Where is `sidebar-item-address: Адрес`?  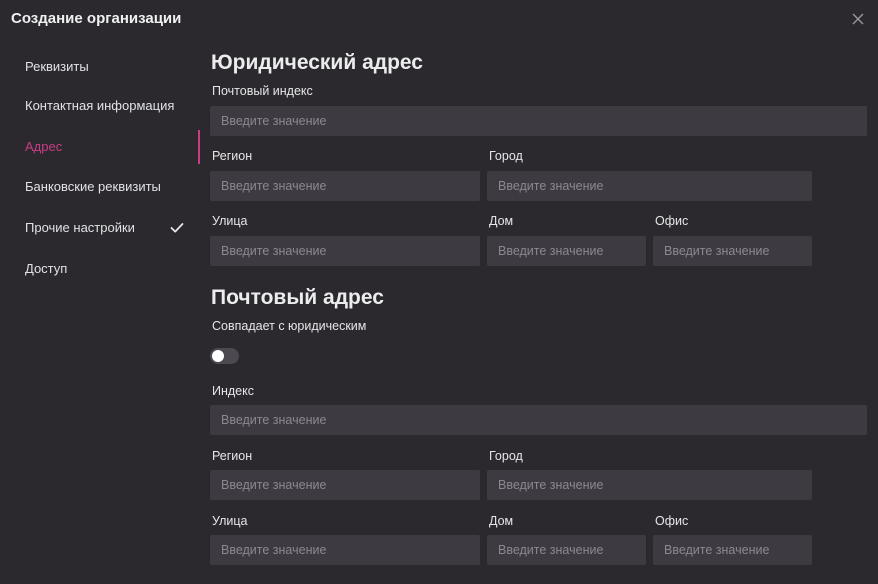 sidebar-item-address: Адрес is located at coordinates (110, 147).